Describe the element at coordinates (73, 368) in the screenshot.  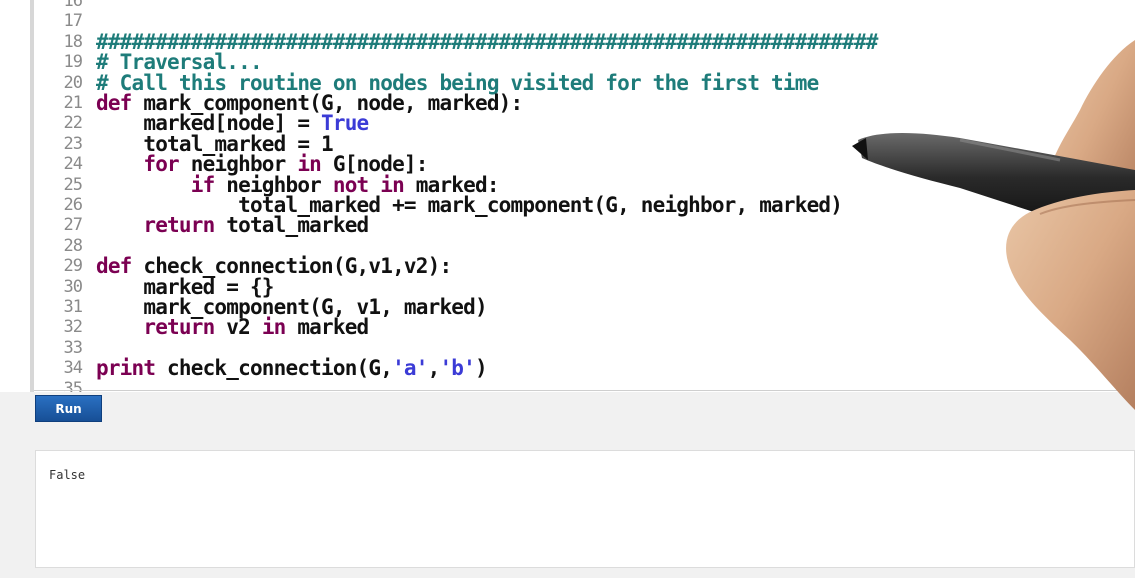
I see `line-number: 34` at that location.